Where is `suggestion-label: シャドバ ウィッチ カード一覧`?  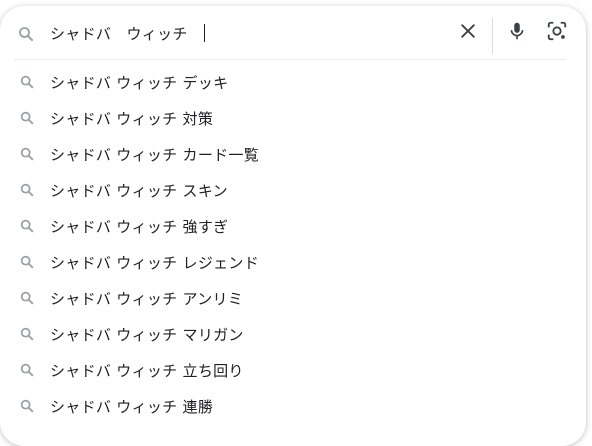
suggestion-label: シャドバ ウィッチ カード一覧 is located at coordinates (155, 154).